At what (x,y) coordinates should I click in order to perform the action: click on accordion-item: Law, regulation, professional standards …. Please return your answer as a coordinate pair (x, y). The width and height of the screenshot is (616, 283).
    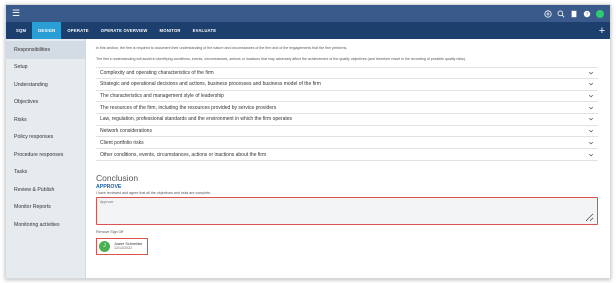
    Looking at the image, I should click on (347, 120).